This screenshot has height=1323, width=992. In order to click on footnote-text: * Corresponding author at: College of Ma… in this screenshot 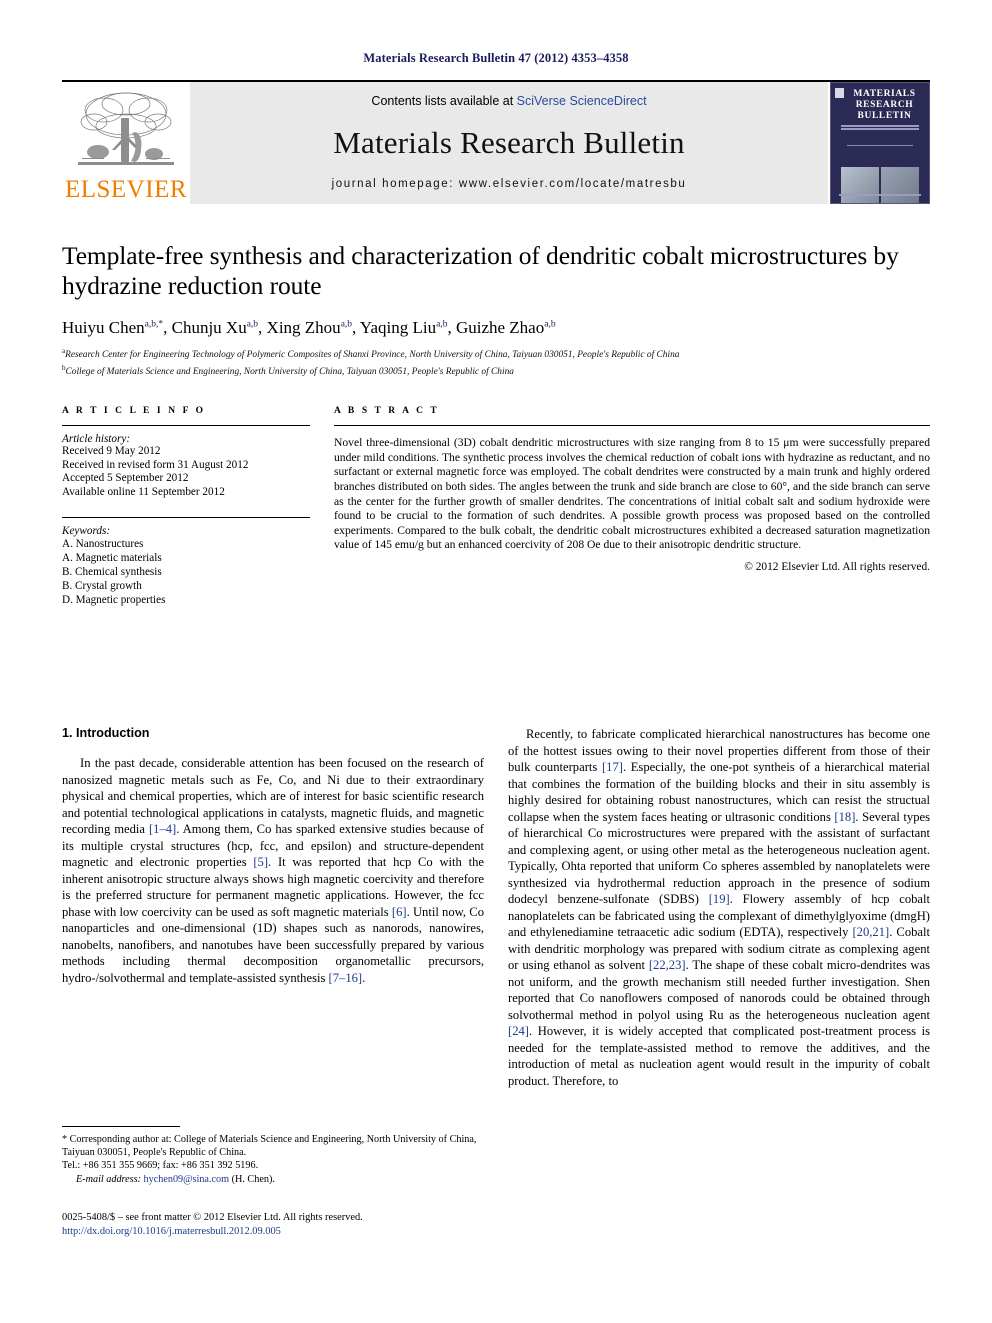, I will do `click(273, 1146)`.